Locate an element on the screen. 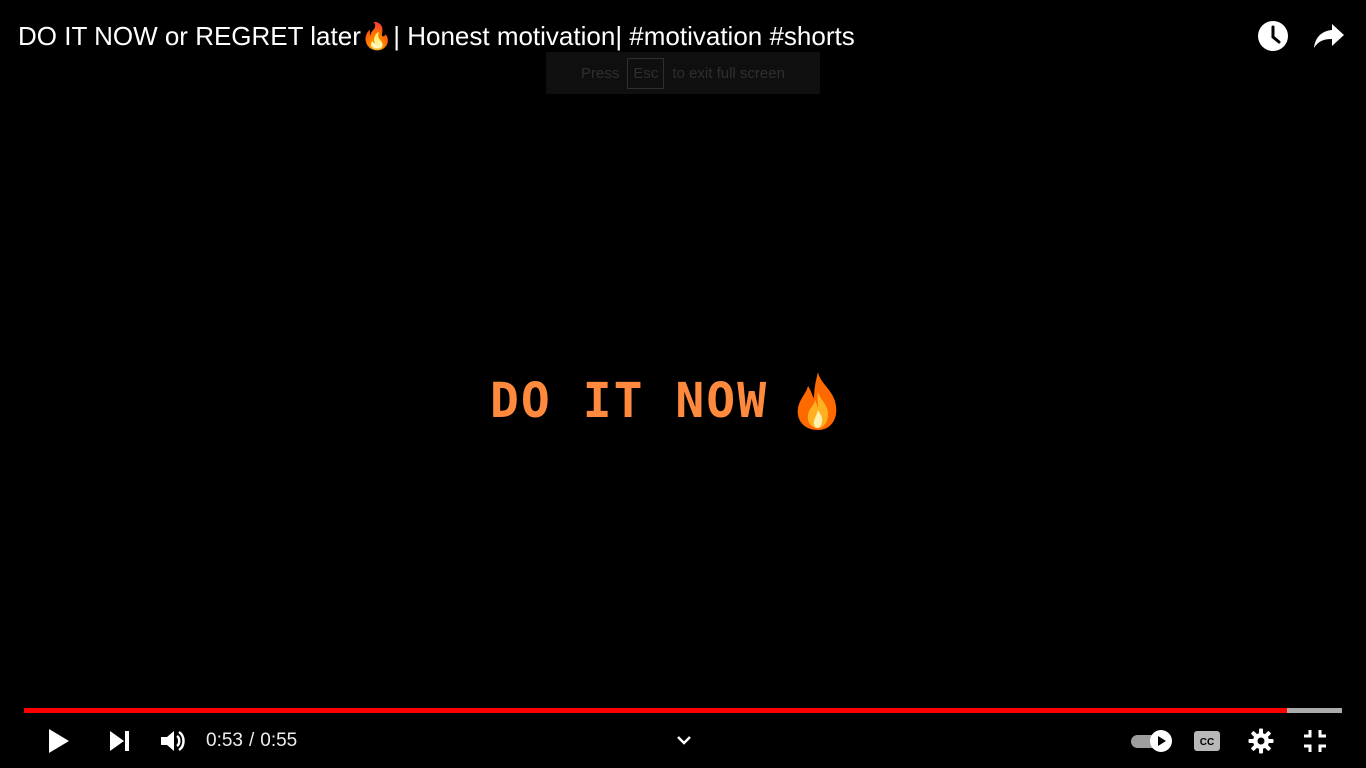 Image resolution: width=1366 pixels, height=768 pixels. captions-button: CC is located at coordinates (1207, 741).